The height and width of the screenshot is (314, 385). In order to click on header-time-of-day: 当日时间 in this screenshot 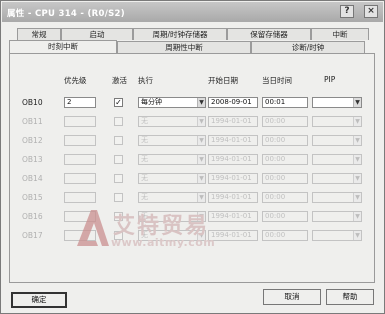, I will do `click(277, 80)`.